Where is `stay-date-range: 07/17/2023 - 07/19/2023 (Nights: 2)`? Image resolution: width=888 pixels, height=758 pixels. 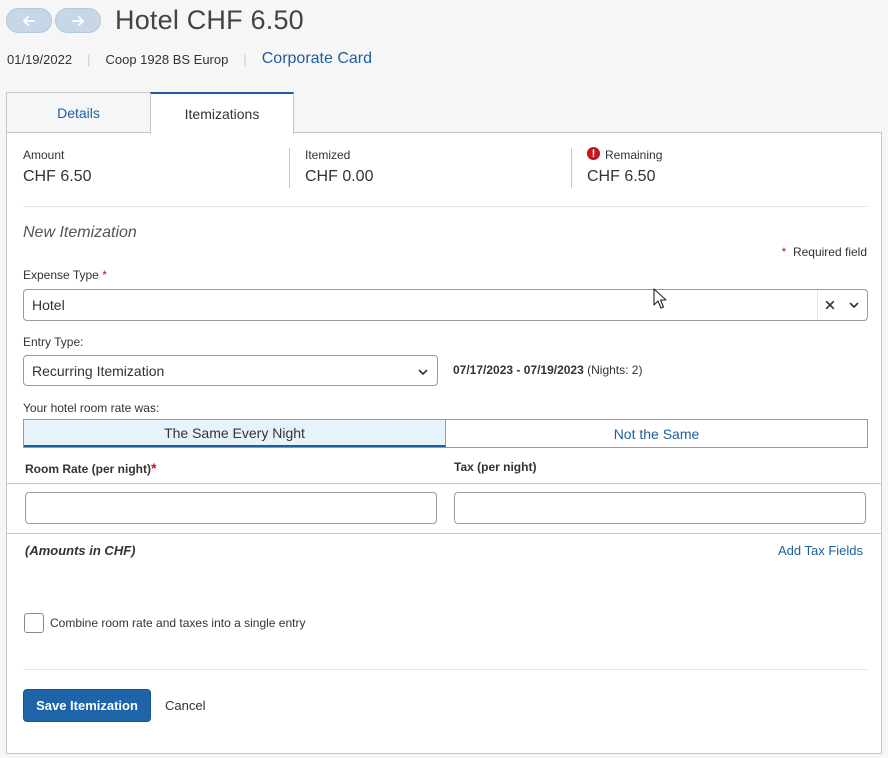
stay-date-range: 07/17/2023 - 07/19/2023 (Nights: 2) is located at coordinates (547, 370).